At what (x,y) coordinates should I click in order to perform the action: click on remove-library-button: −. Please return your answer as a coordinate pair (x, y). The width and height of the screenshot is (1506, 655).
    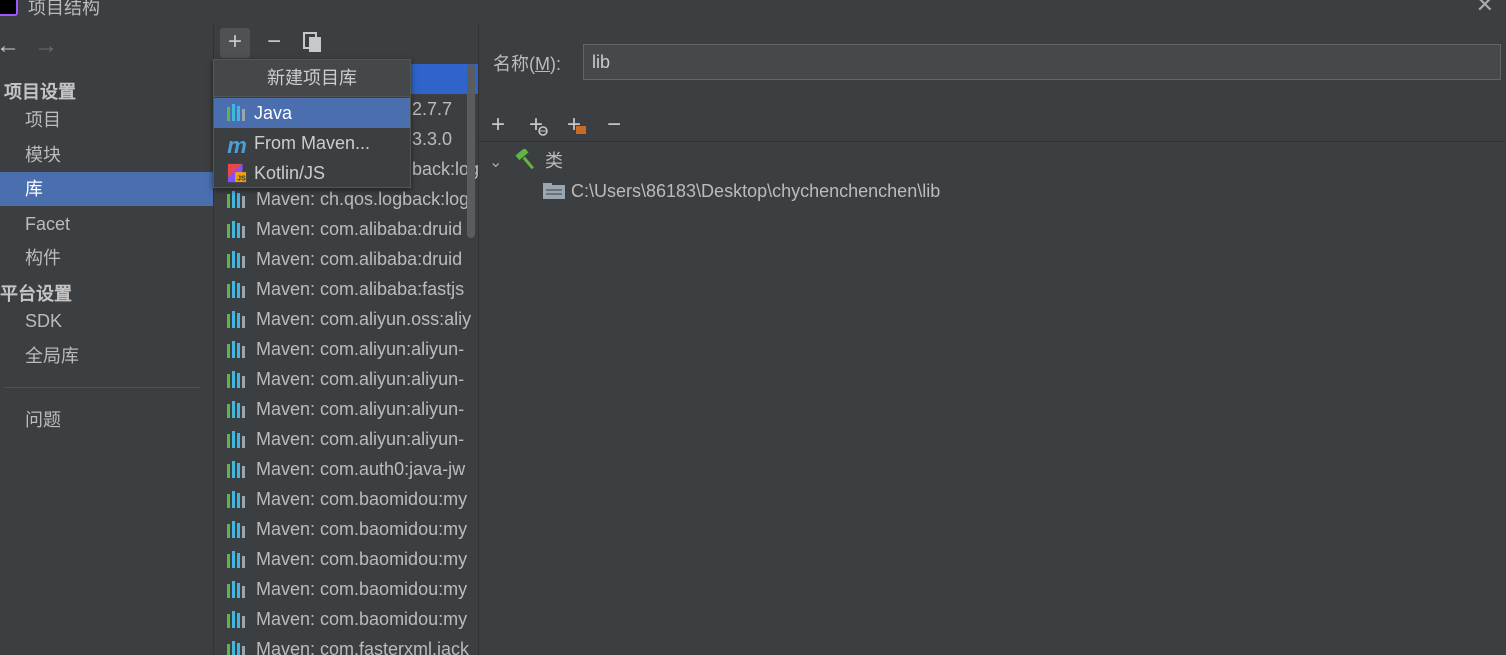
    Looking at the image, I should click on (274, 43).